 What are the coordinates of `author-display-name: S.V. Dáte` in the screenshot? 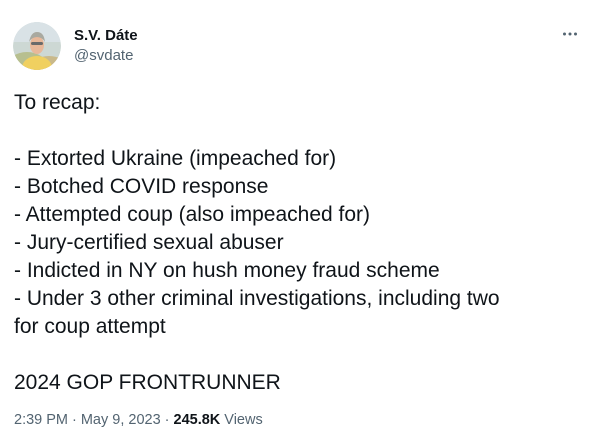 It's located at (106, 36).